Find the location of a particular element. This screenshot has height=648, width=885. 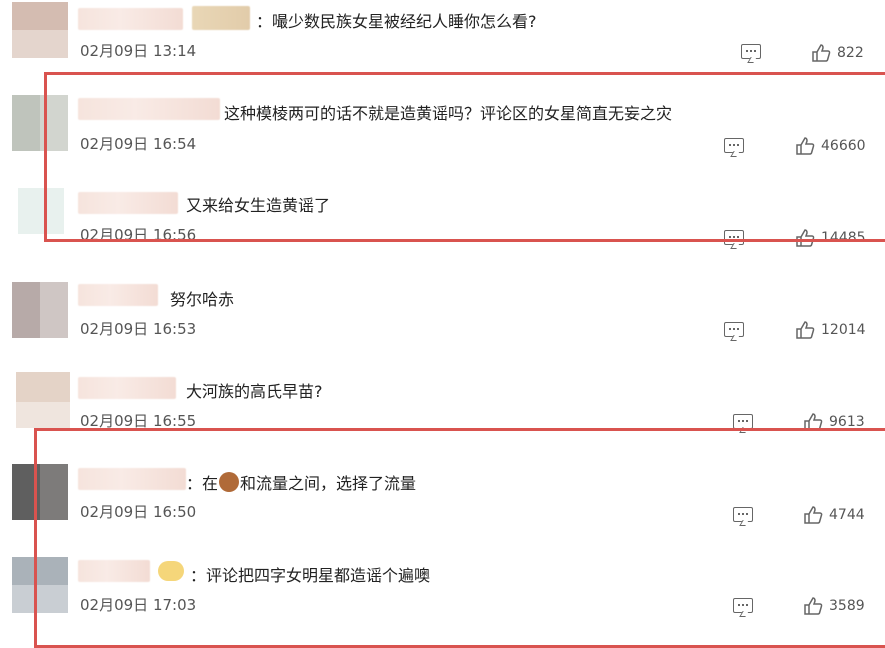

comment-date: 02月09日 13:14 is located at coordinates (138, 51).